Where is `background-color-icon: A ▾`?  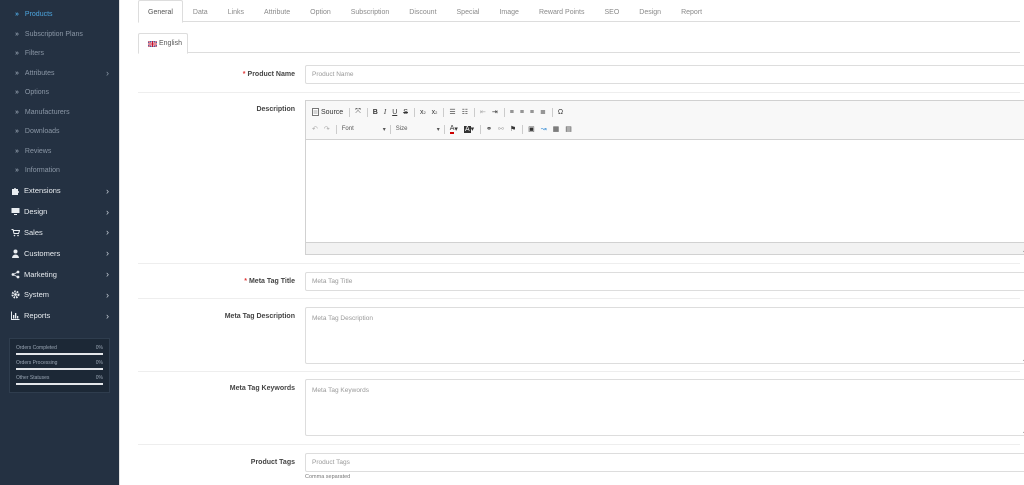
background-color-icon: A ▾ is located at coordinates (468, 129).